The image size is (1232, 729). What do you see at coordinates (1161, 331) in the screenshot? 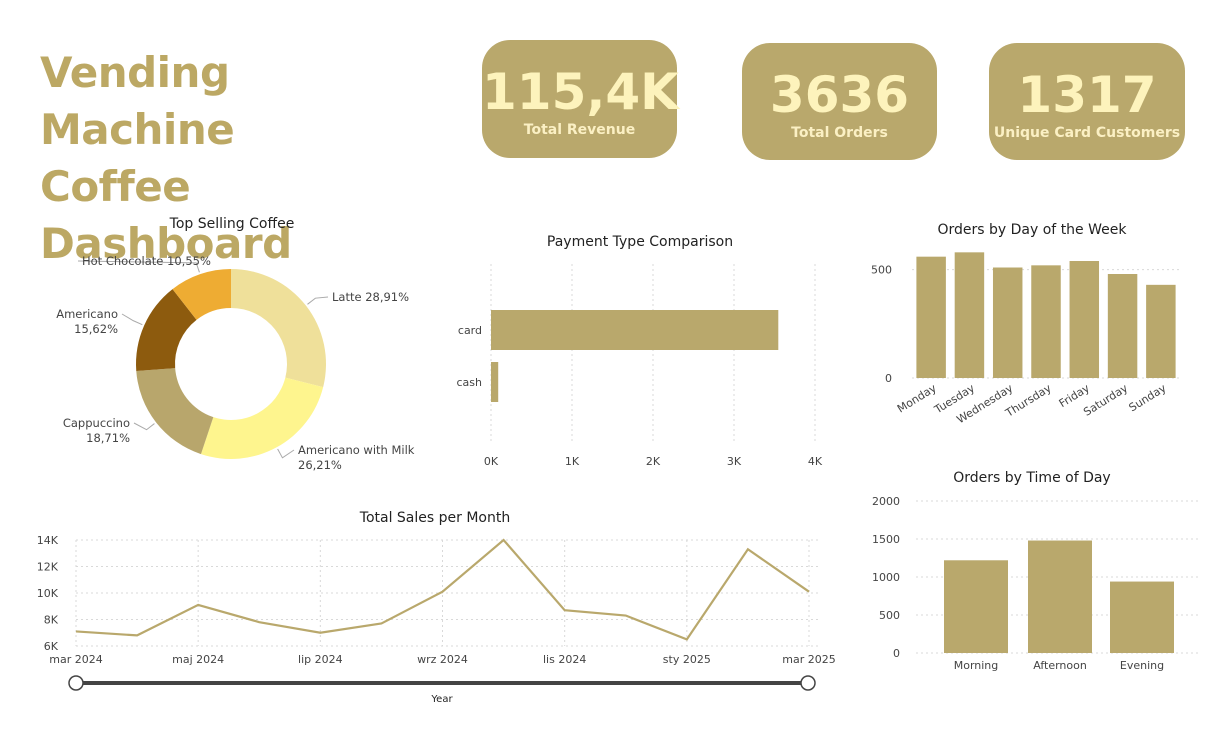
I see `bar-sunday` at bounding box center [1161, 331].